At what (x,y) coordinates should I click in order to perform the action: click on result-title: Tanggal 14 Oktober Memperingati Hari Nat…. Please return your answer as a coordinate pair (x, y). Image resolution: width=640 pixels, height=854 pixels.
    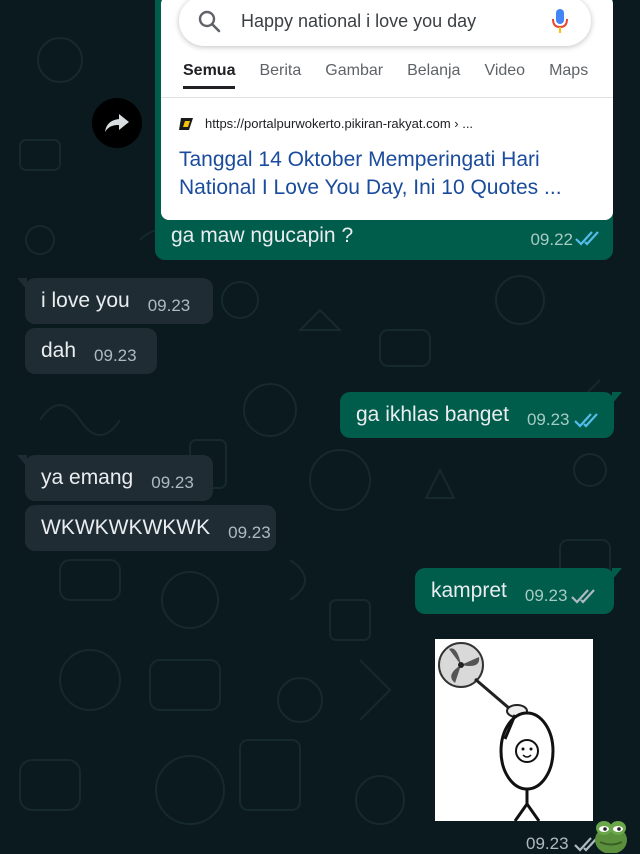
    Looking at the image, I should click on (389, 174).